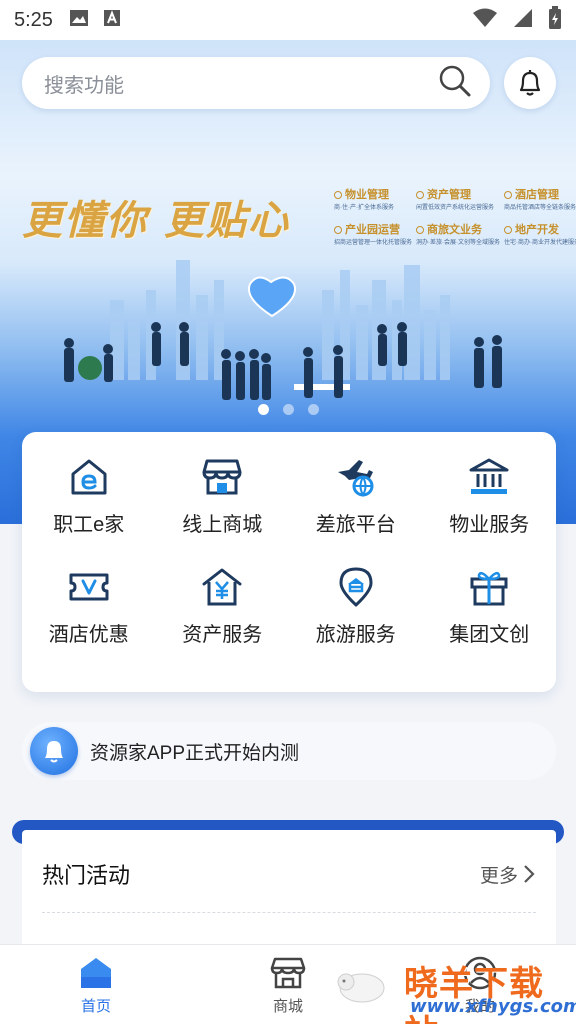  What do you see at coordinates (256, 83) in the screenshot?
I see `search-input: 搜索功能` at bounding box center [256, 83].